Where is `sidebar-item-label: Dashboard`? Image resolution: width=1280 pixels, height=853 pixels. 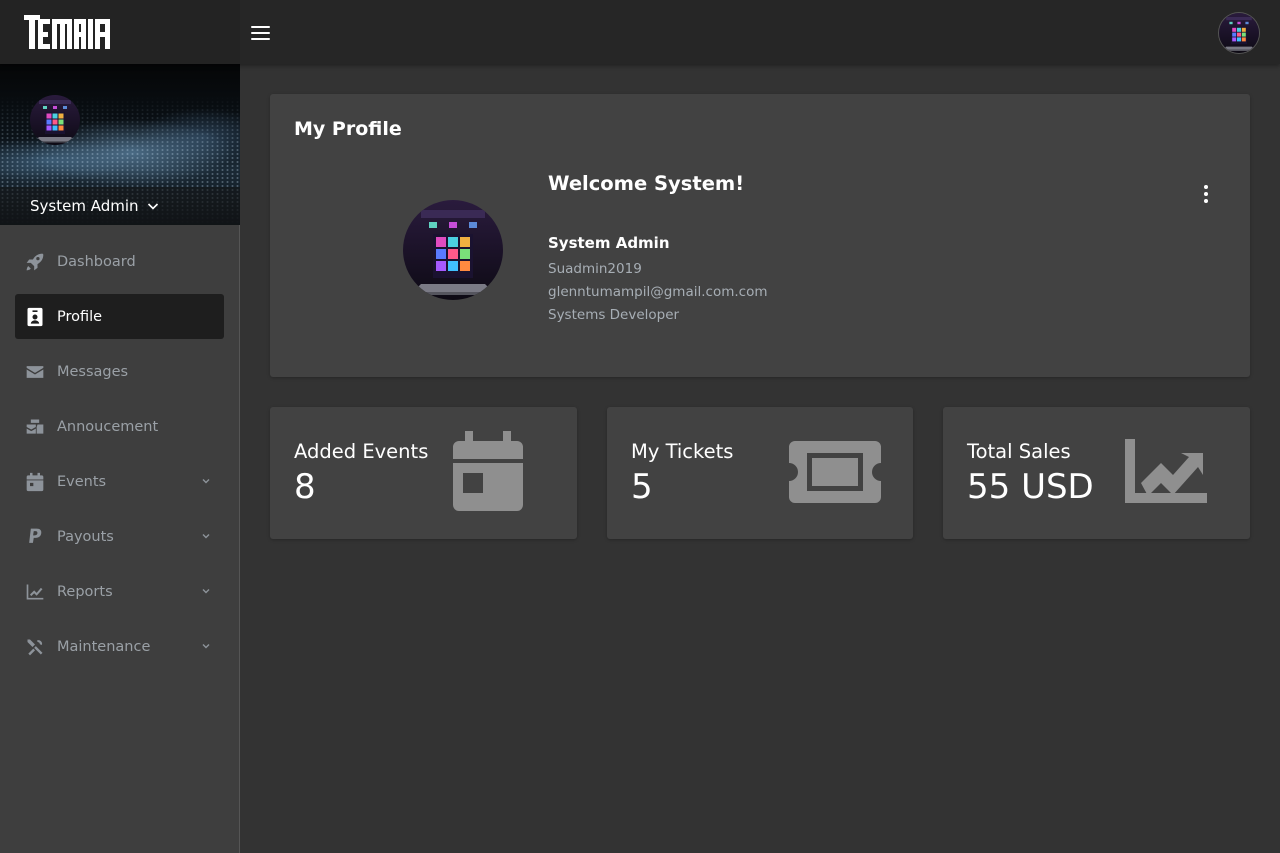
sidebar-item-label: Dashboard is located at coordinates (96, 261).